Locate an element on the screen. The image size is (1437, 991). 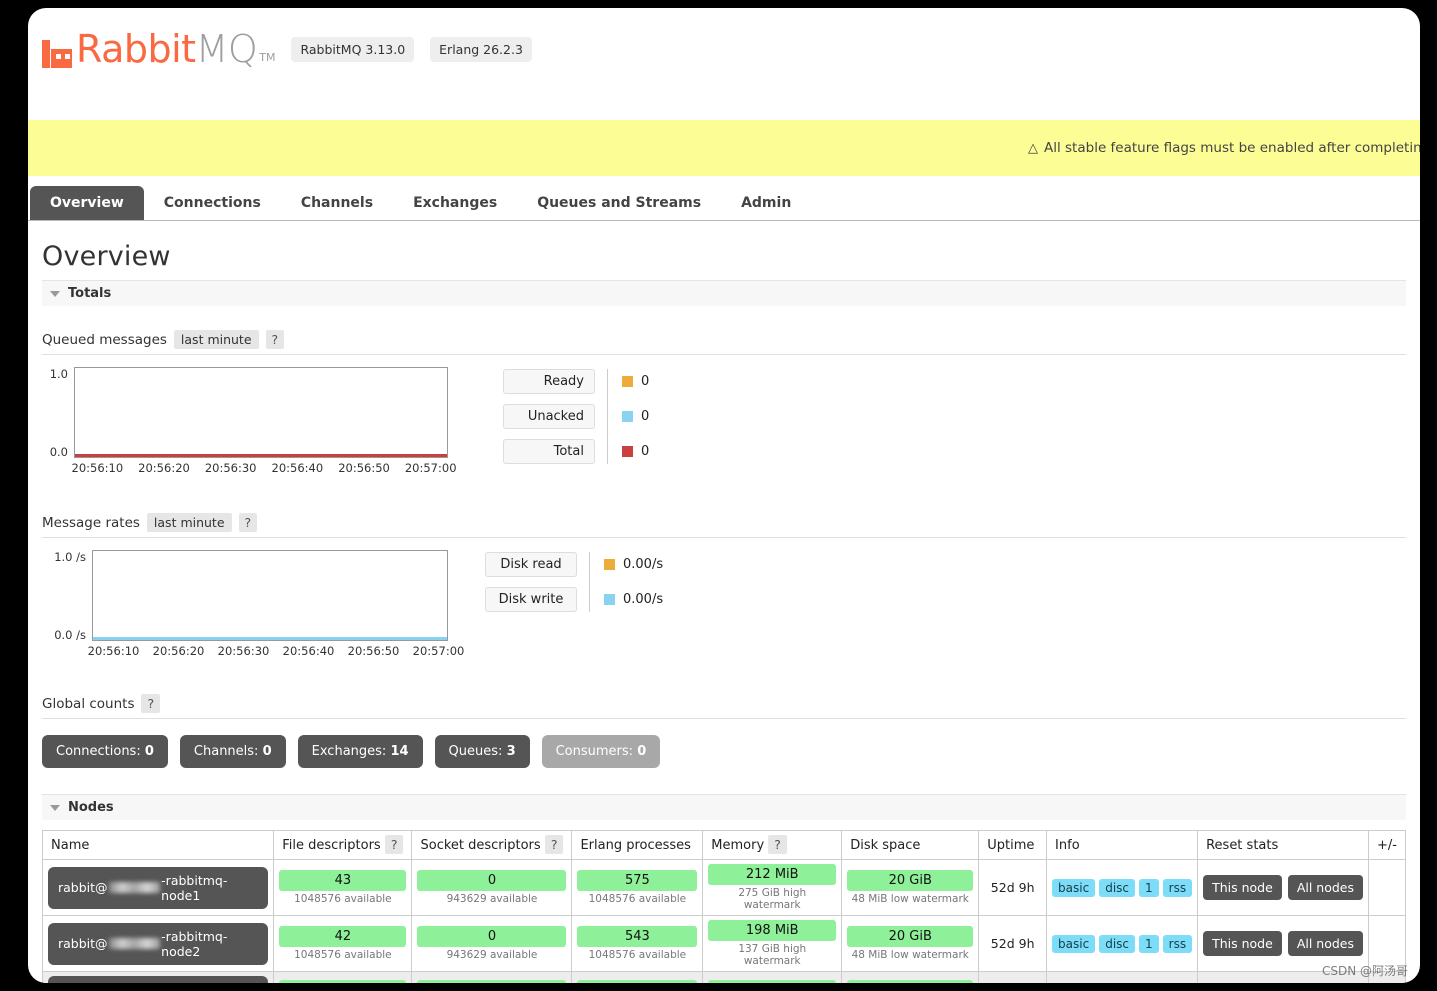
memory-cell: 212 MiB 275 GiB high watermark is located at coordinates (772, 887).